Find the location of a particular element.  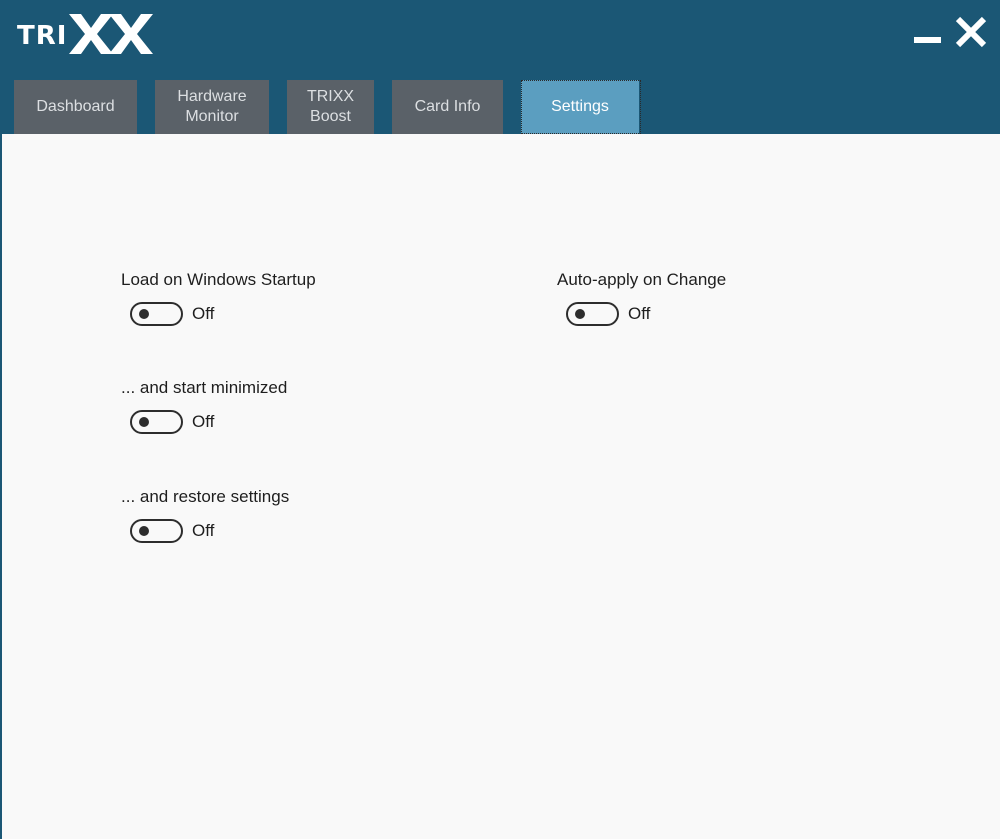

close-icon is located at coordinates (971, 32).